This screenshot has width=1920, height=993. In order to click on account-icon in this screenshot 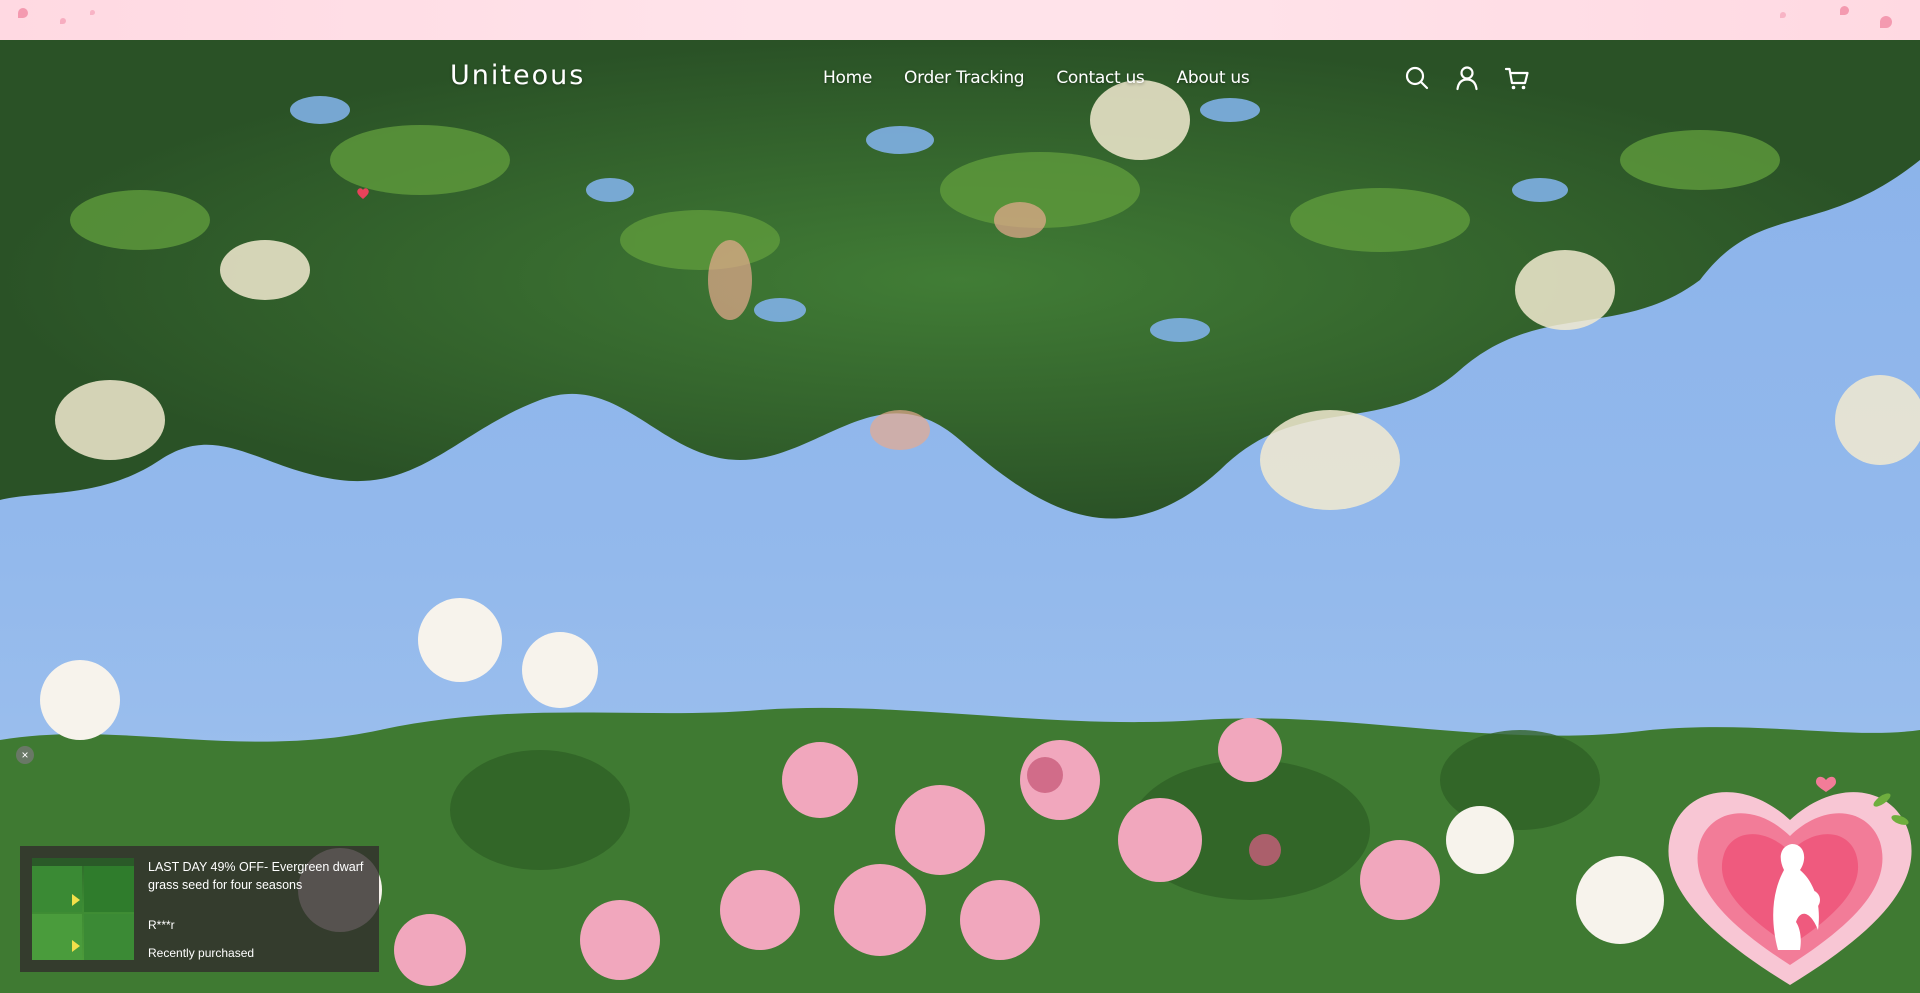, I will do `click(1467, 78)`.